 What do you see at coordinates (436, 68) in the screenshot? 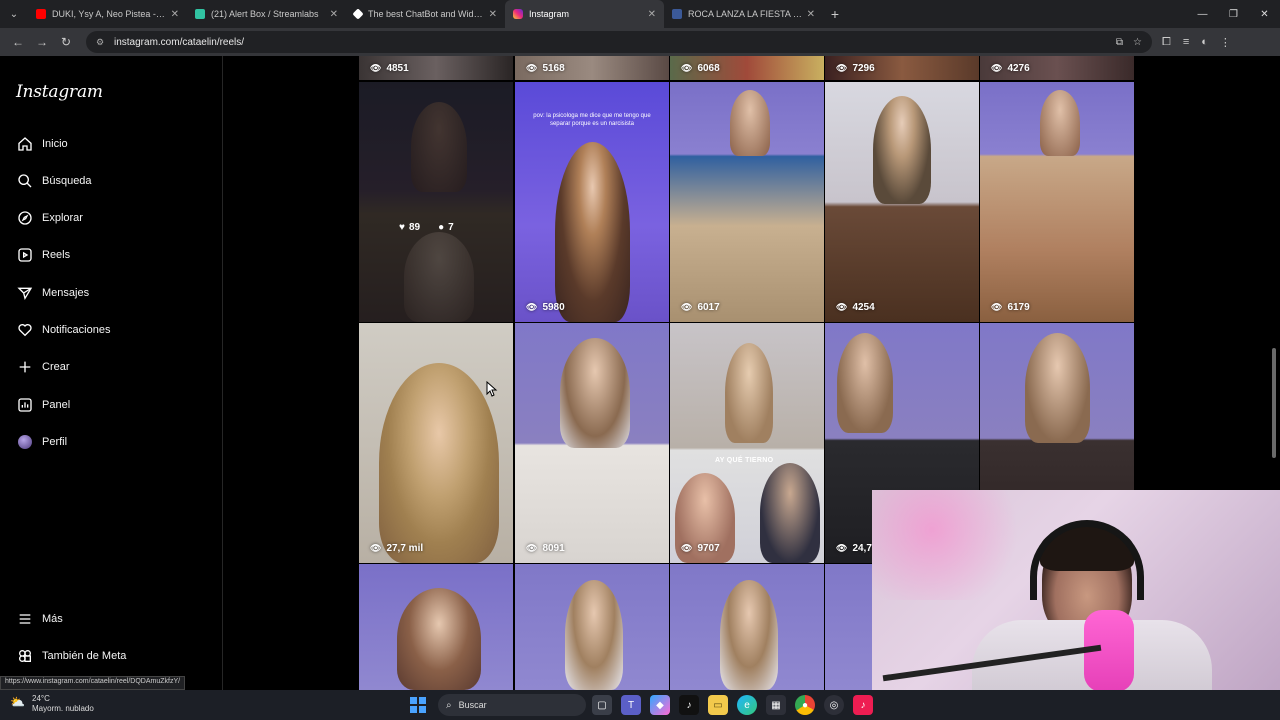
I see `reel-tile: 👁 4851` at bounding box center [436, 68].